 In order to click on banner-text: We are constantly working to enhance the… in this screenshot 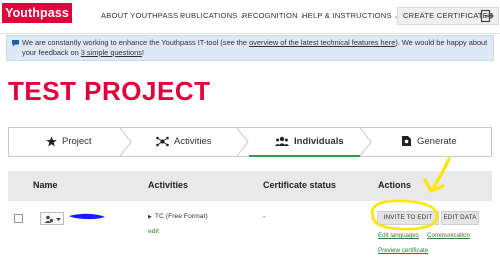, I will do `click(256, 48)`.